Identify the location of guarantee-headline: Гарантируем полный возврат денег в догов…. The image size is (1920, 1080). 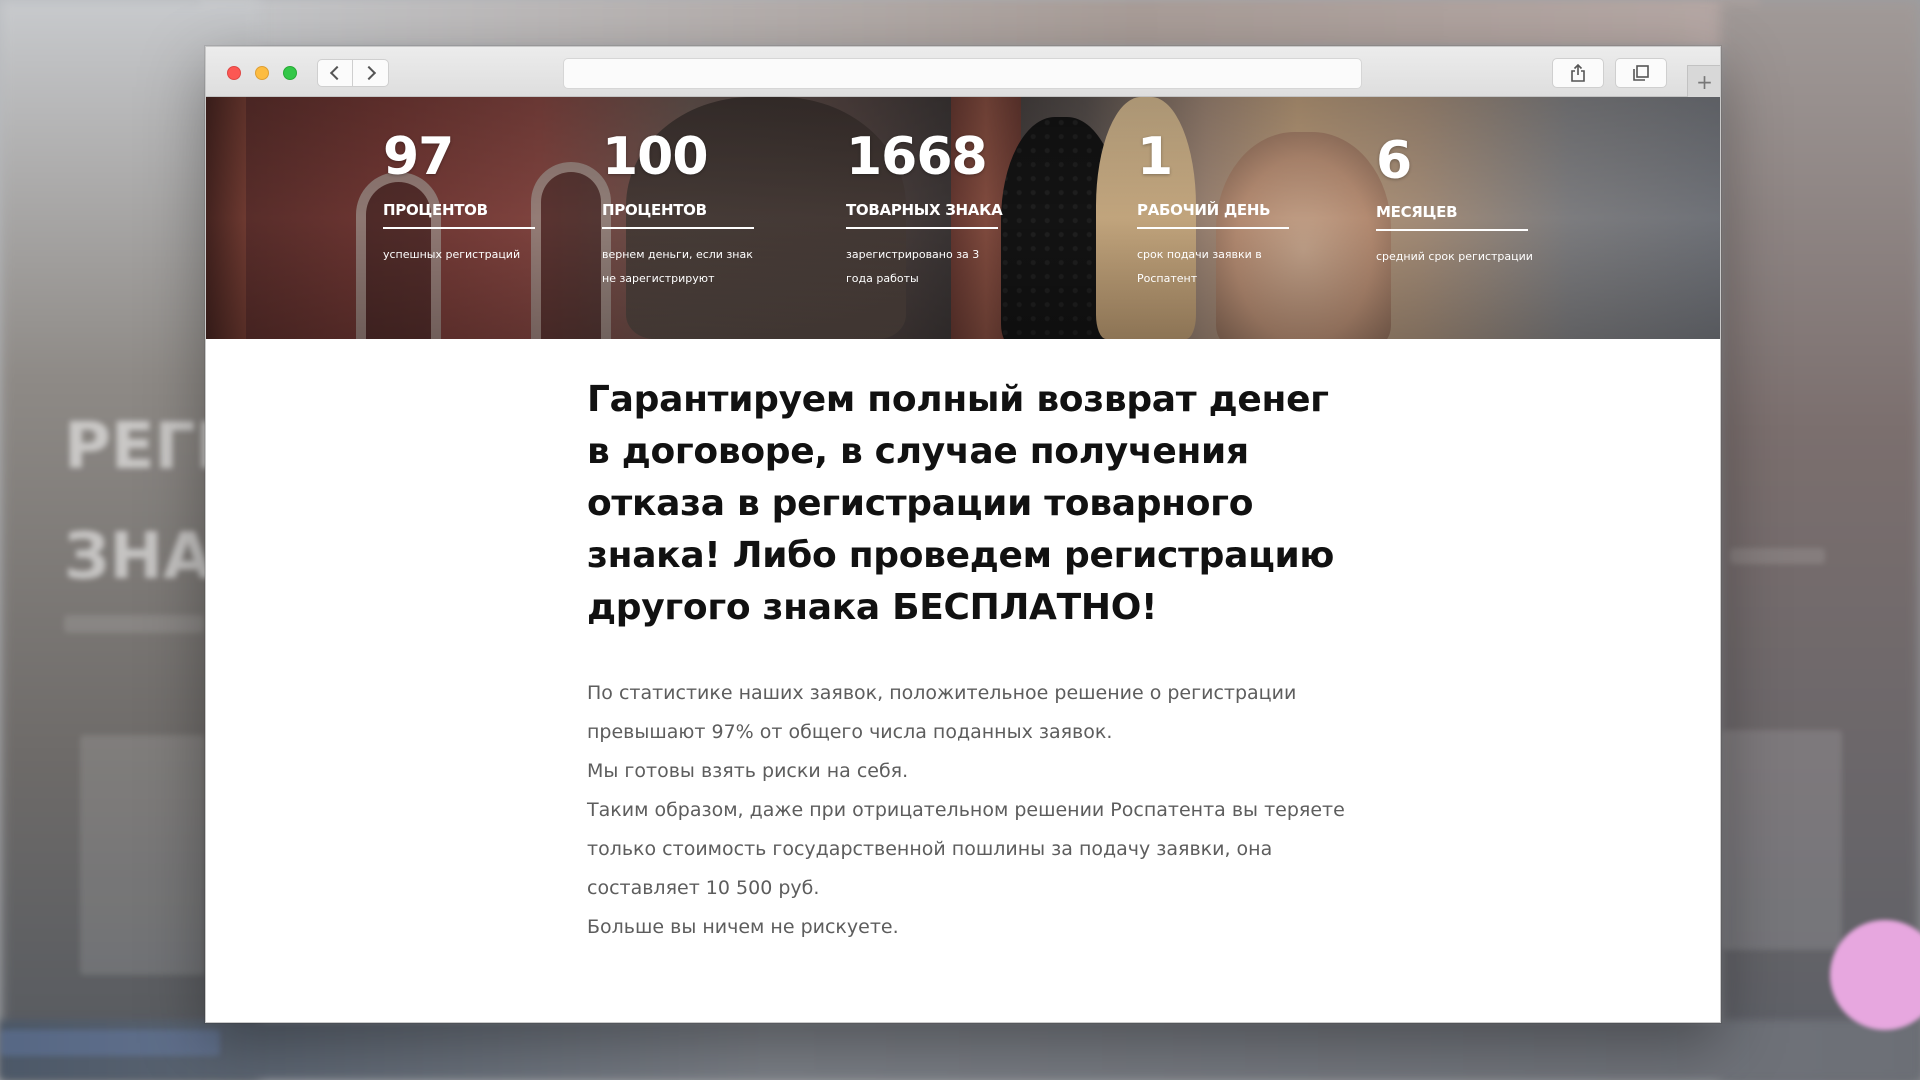
(961, 503).